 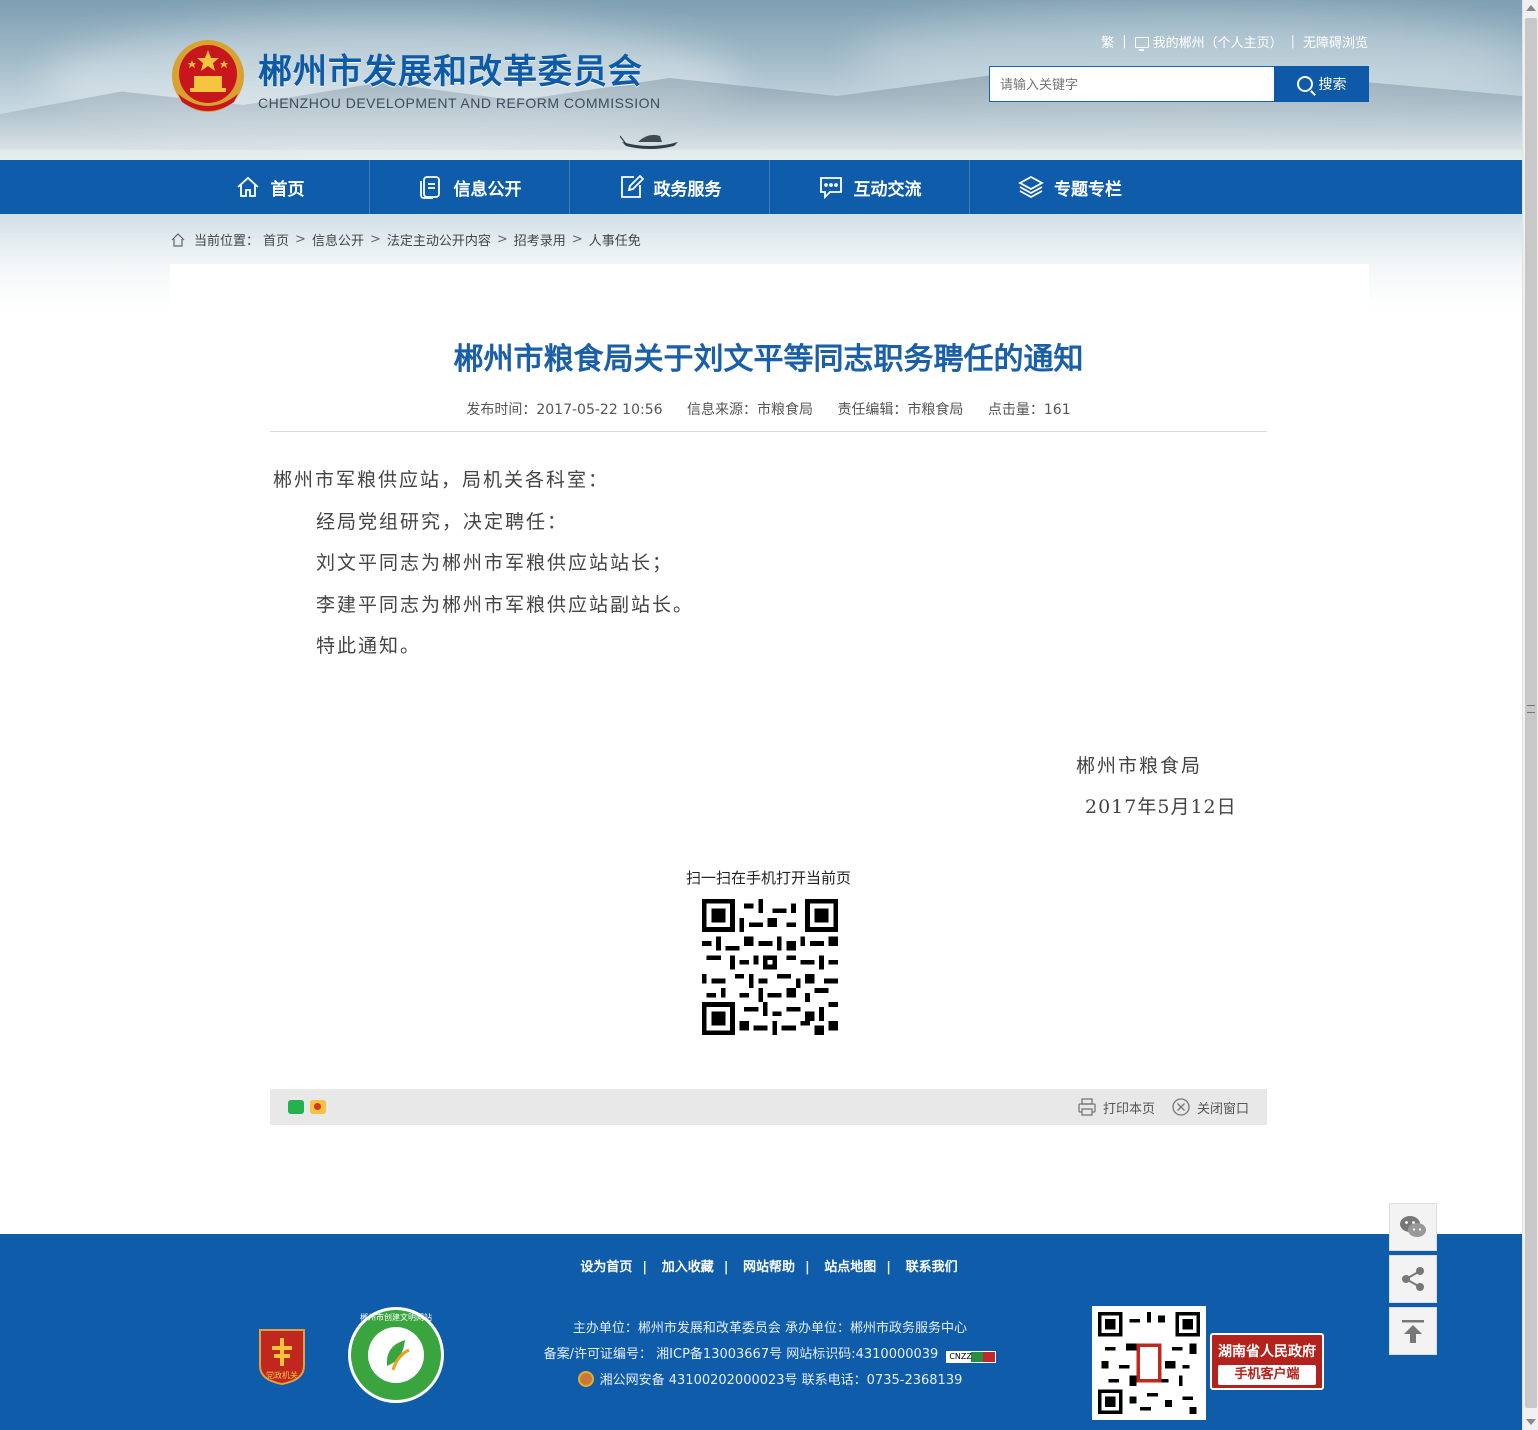 What do you see at coordinates (1304, 84) in the screenshot?
I see `search-icon` at bounding box center [1304, 84].